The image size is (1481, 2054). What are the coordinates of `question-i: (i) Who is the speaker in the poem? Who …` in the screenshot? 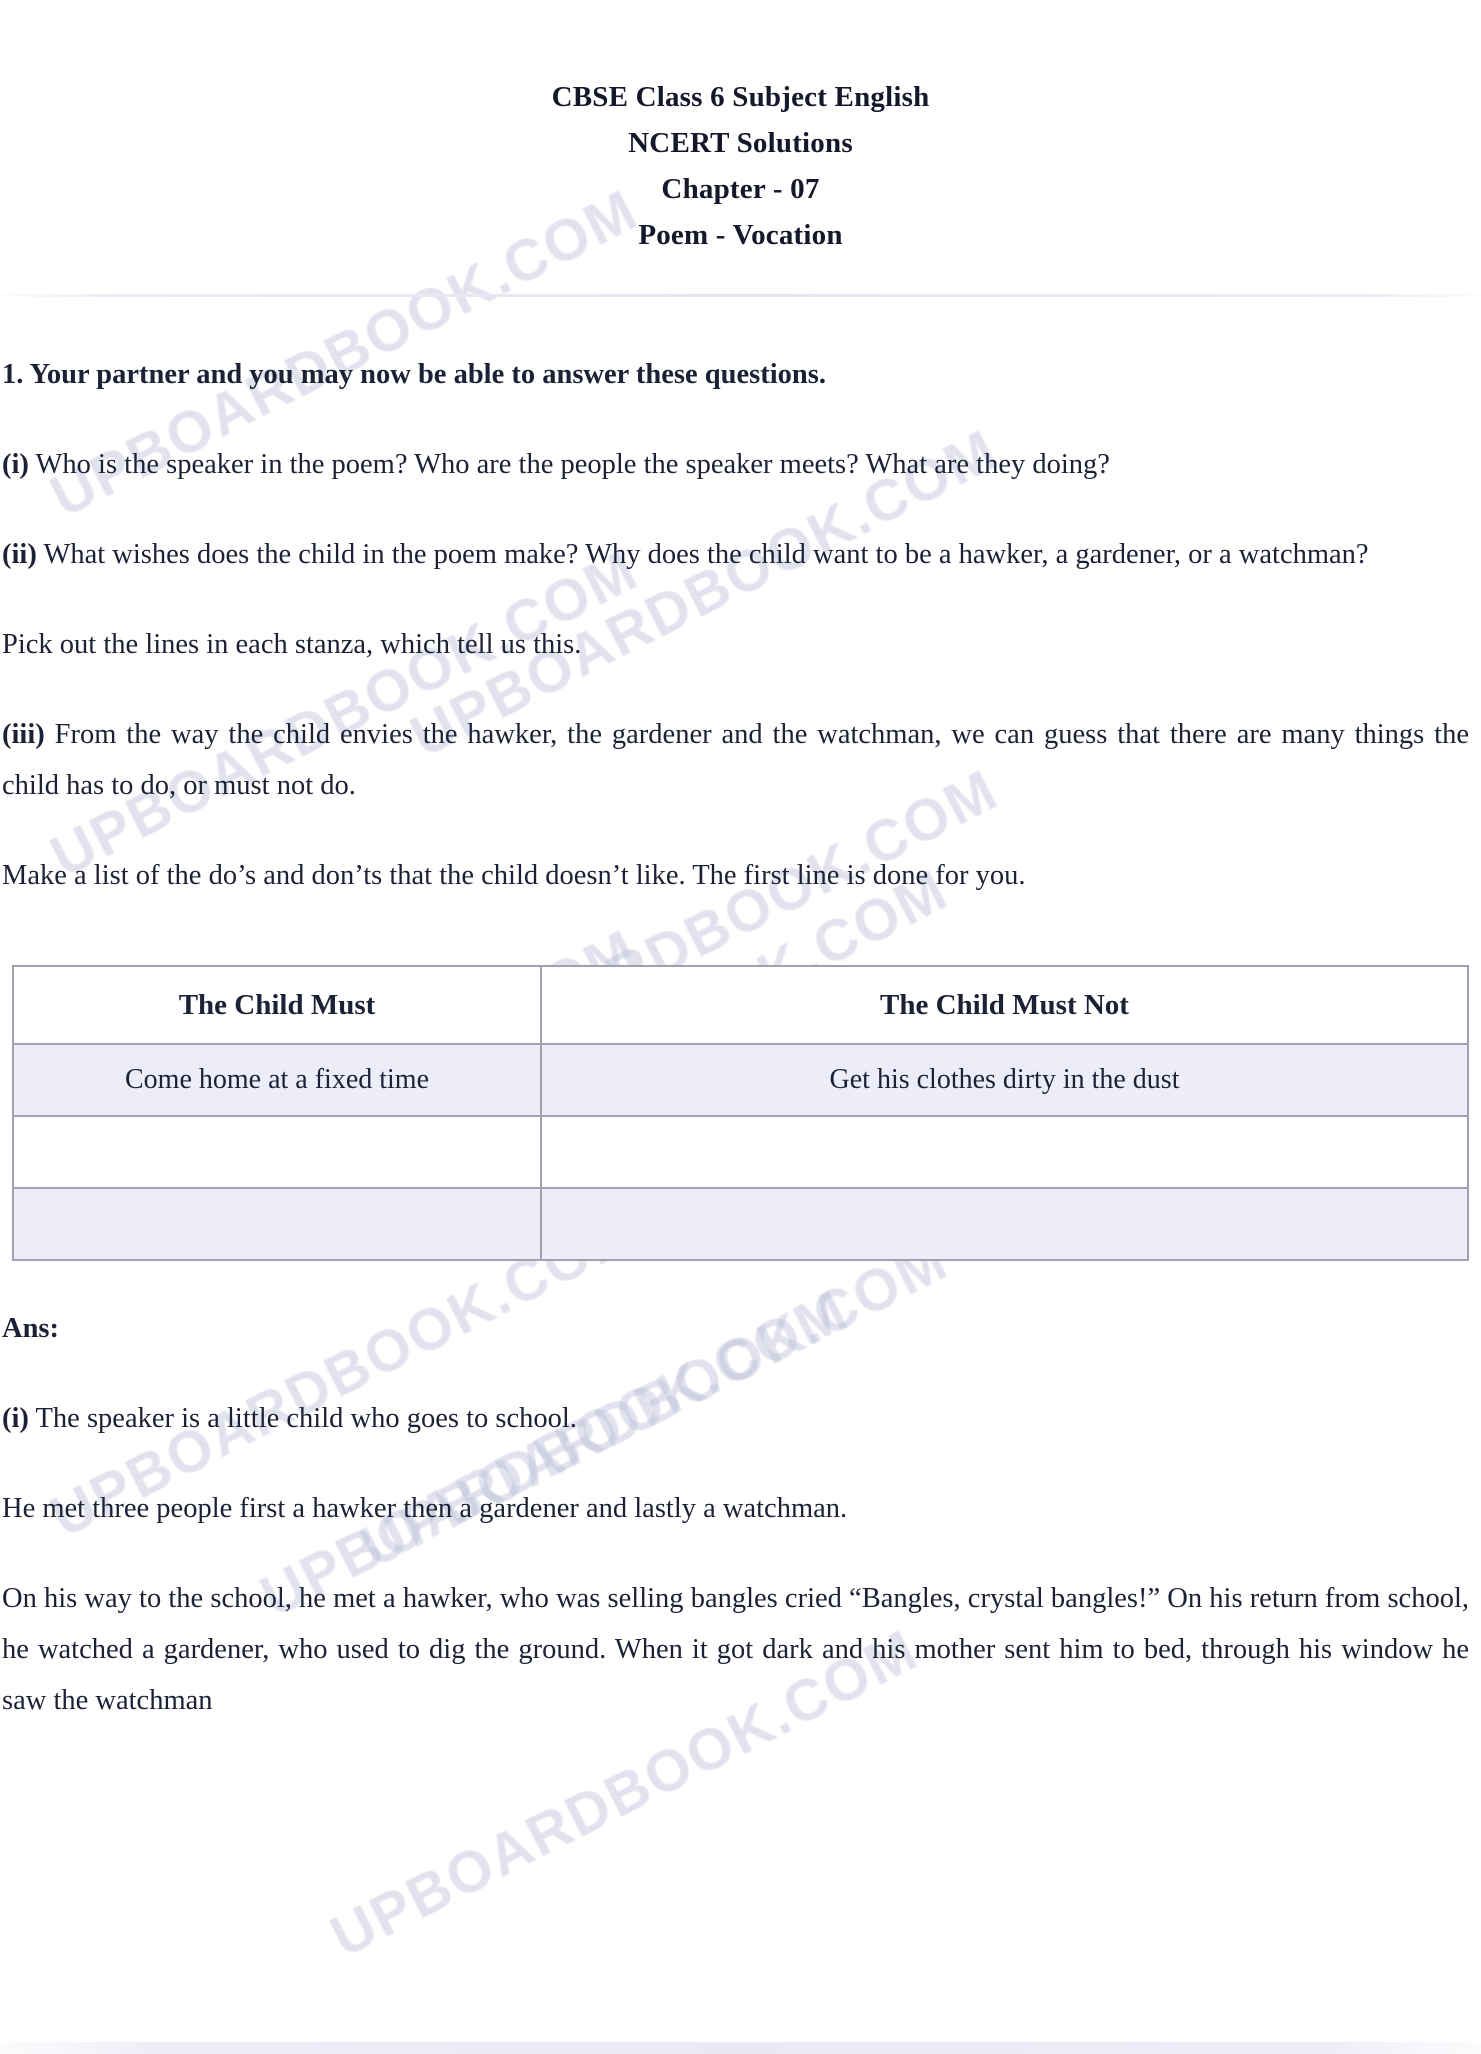 It's located at (738, 464).